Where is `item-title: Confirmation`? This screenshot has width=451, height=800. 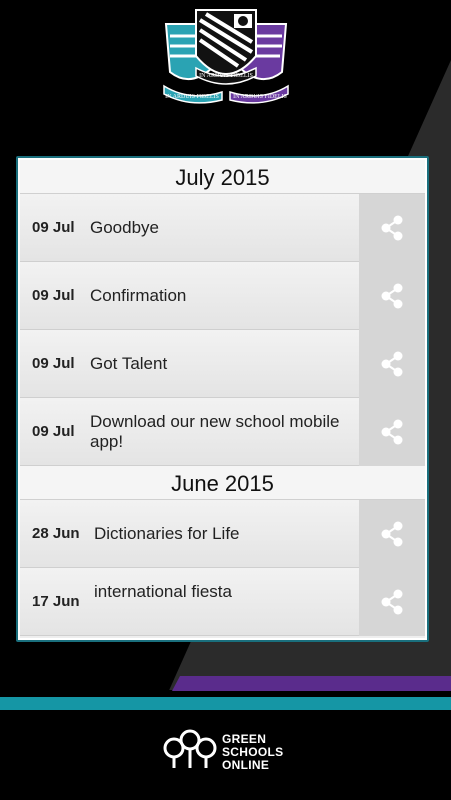
item-title: Confirmation is located at coordinates (138, 295).